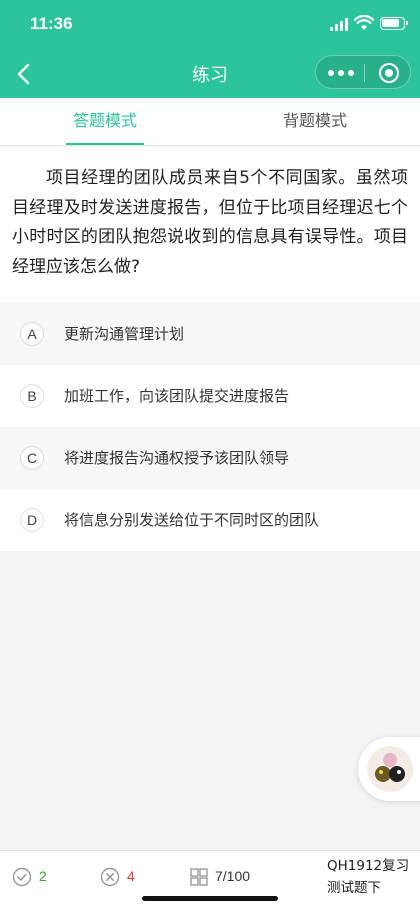  Describe the element at coordinates (210, 25) in the screenshot. I see `status-bar: 11:36` at that location.